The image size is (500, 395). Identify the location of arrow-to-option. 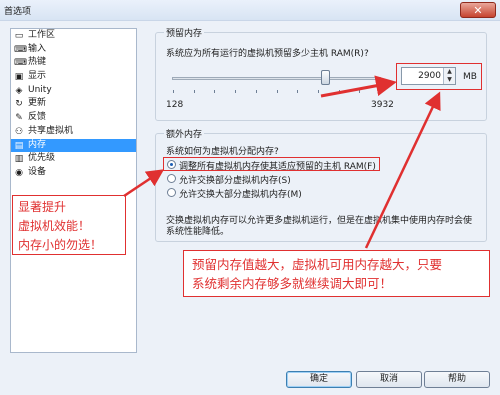
(144, 183).